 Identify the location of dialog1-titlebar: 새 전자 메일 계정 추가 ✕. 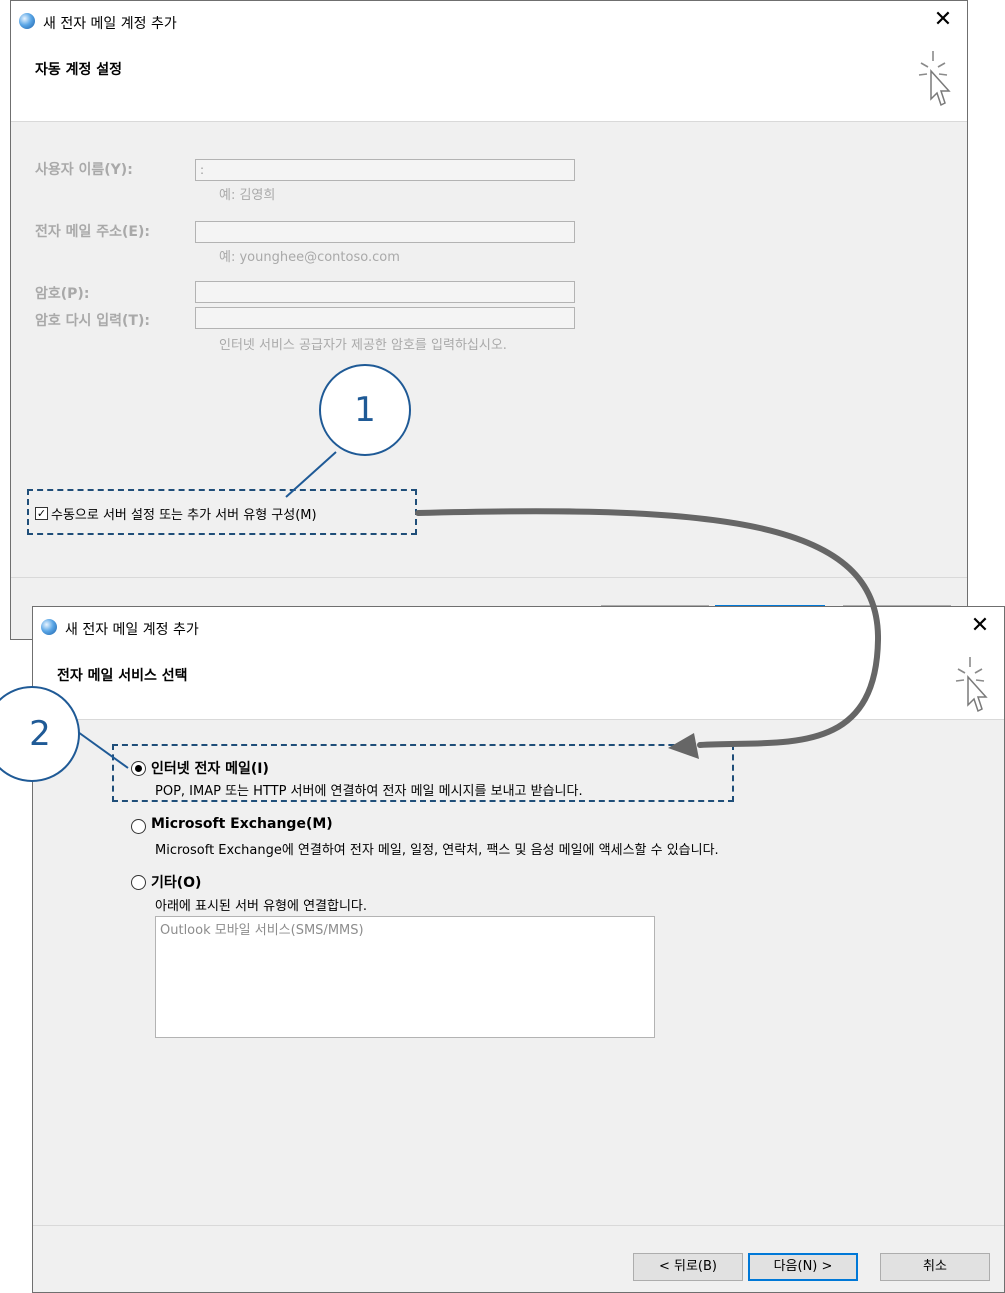
(489, 21).